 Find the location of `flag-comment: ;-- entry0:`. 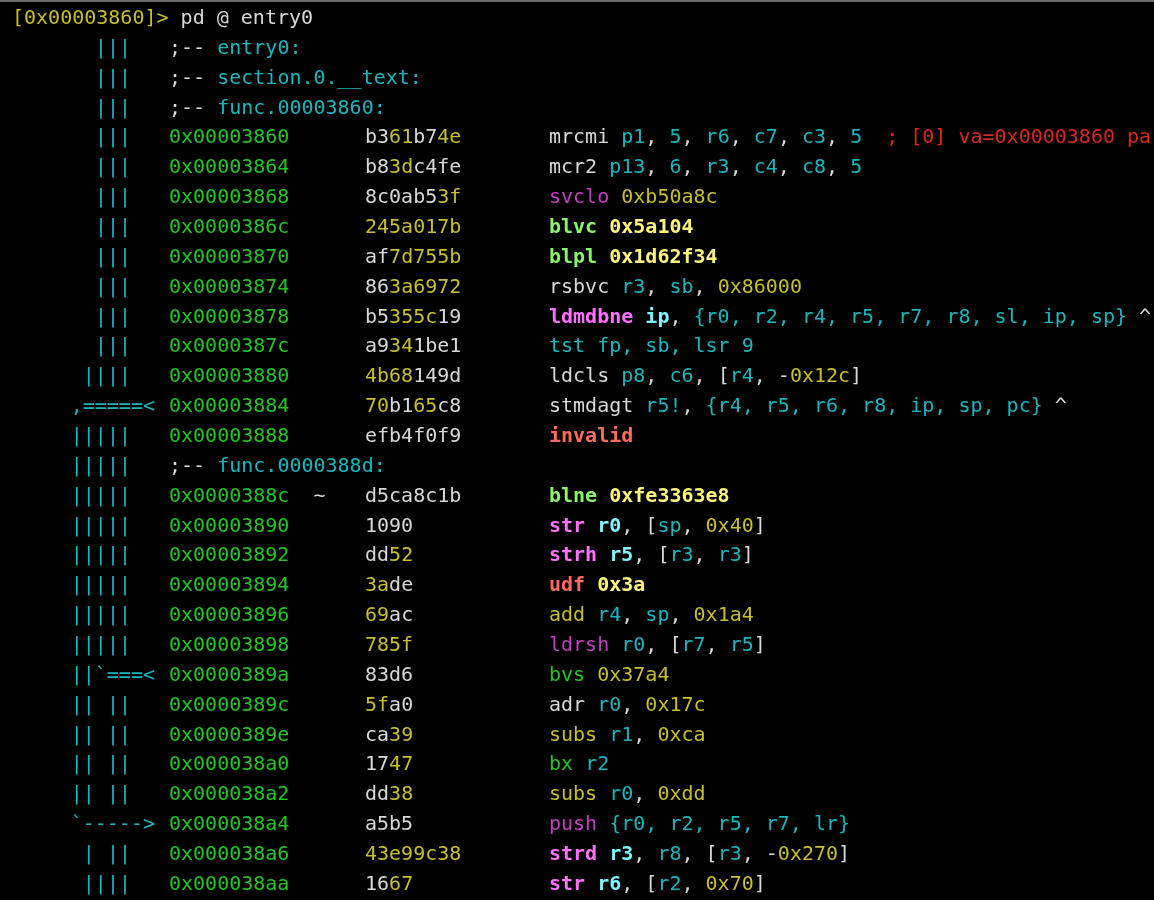

flag-comment: ;-- entry0: is located at coordinates (235, 46).